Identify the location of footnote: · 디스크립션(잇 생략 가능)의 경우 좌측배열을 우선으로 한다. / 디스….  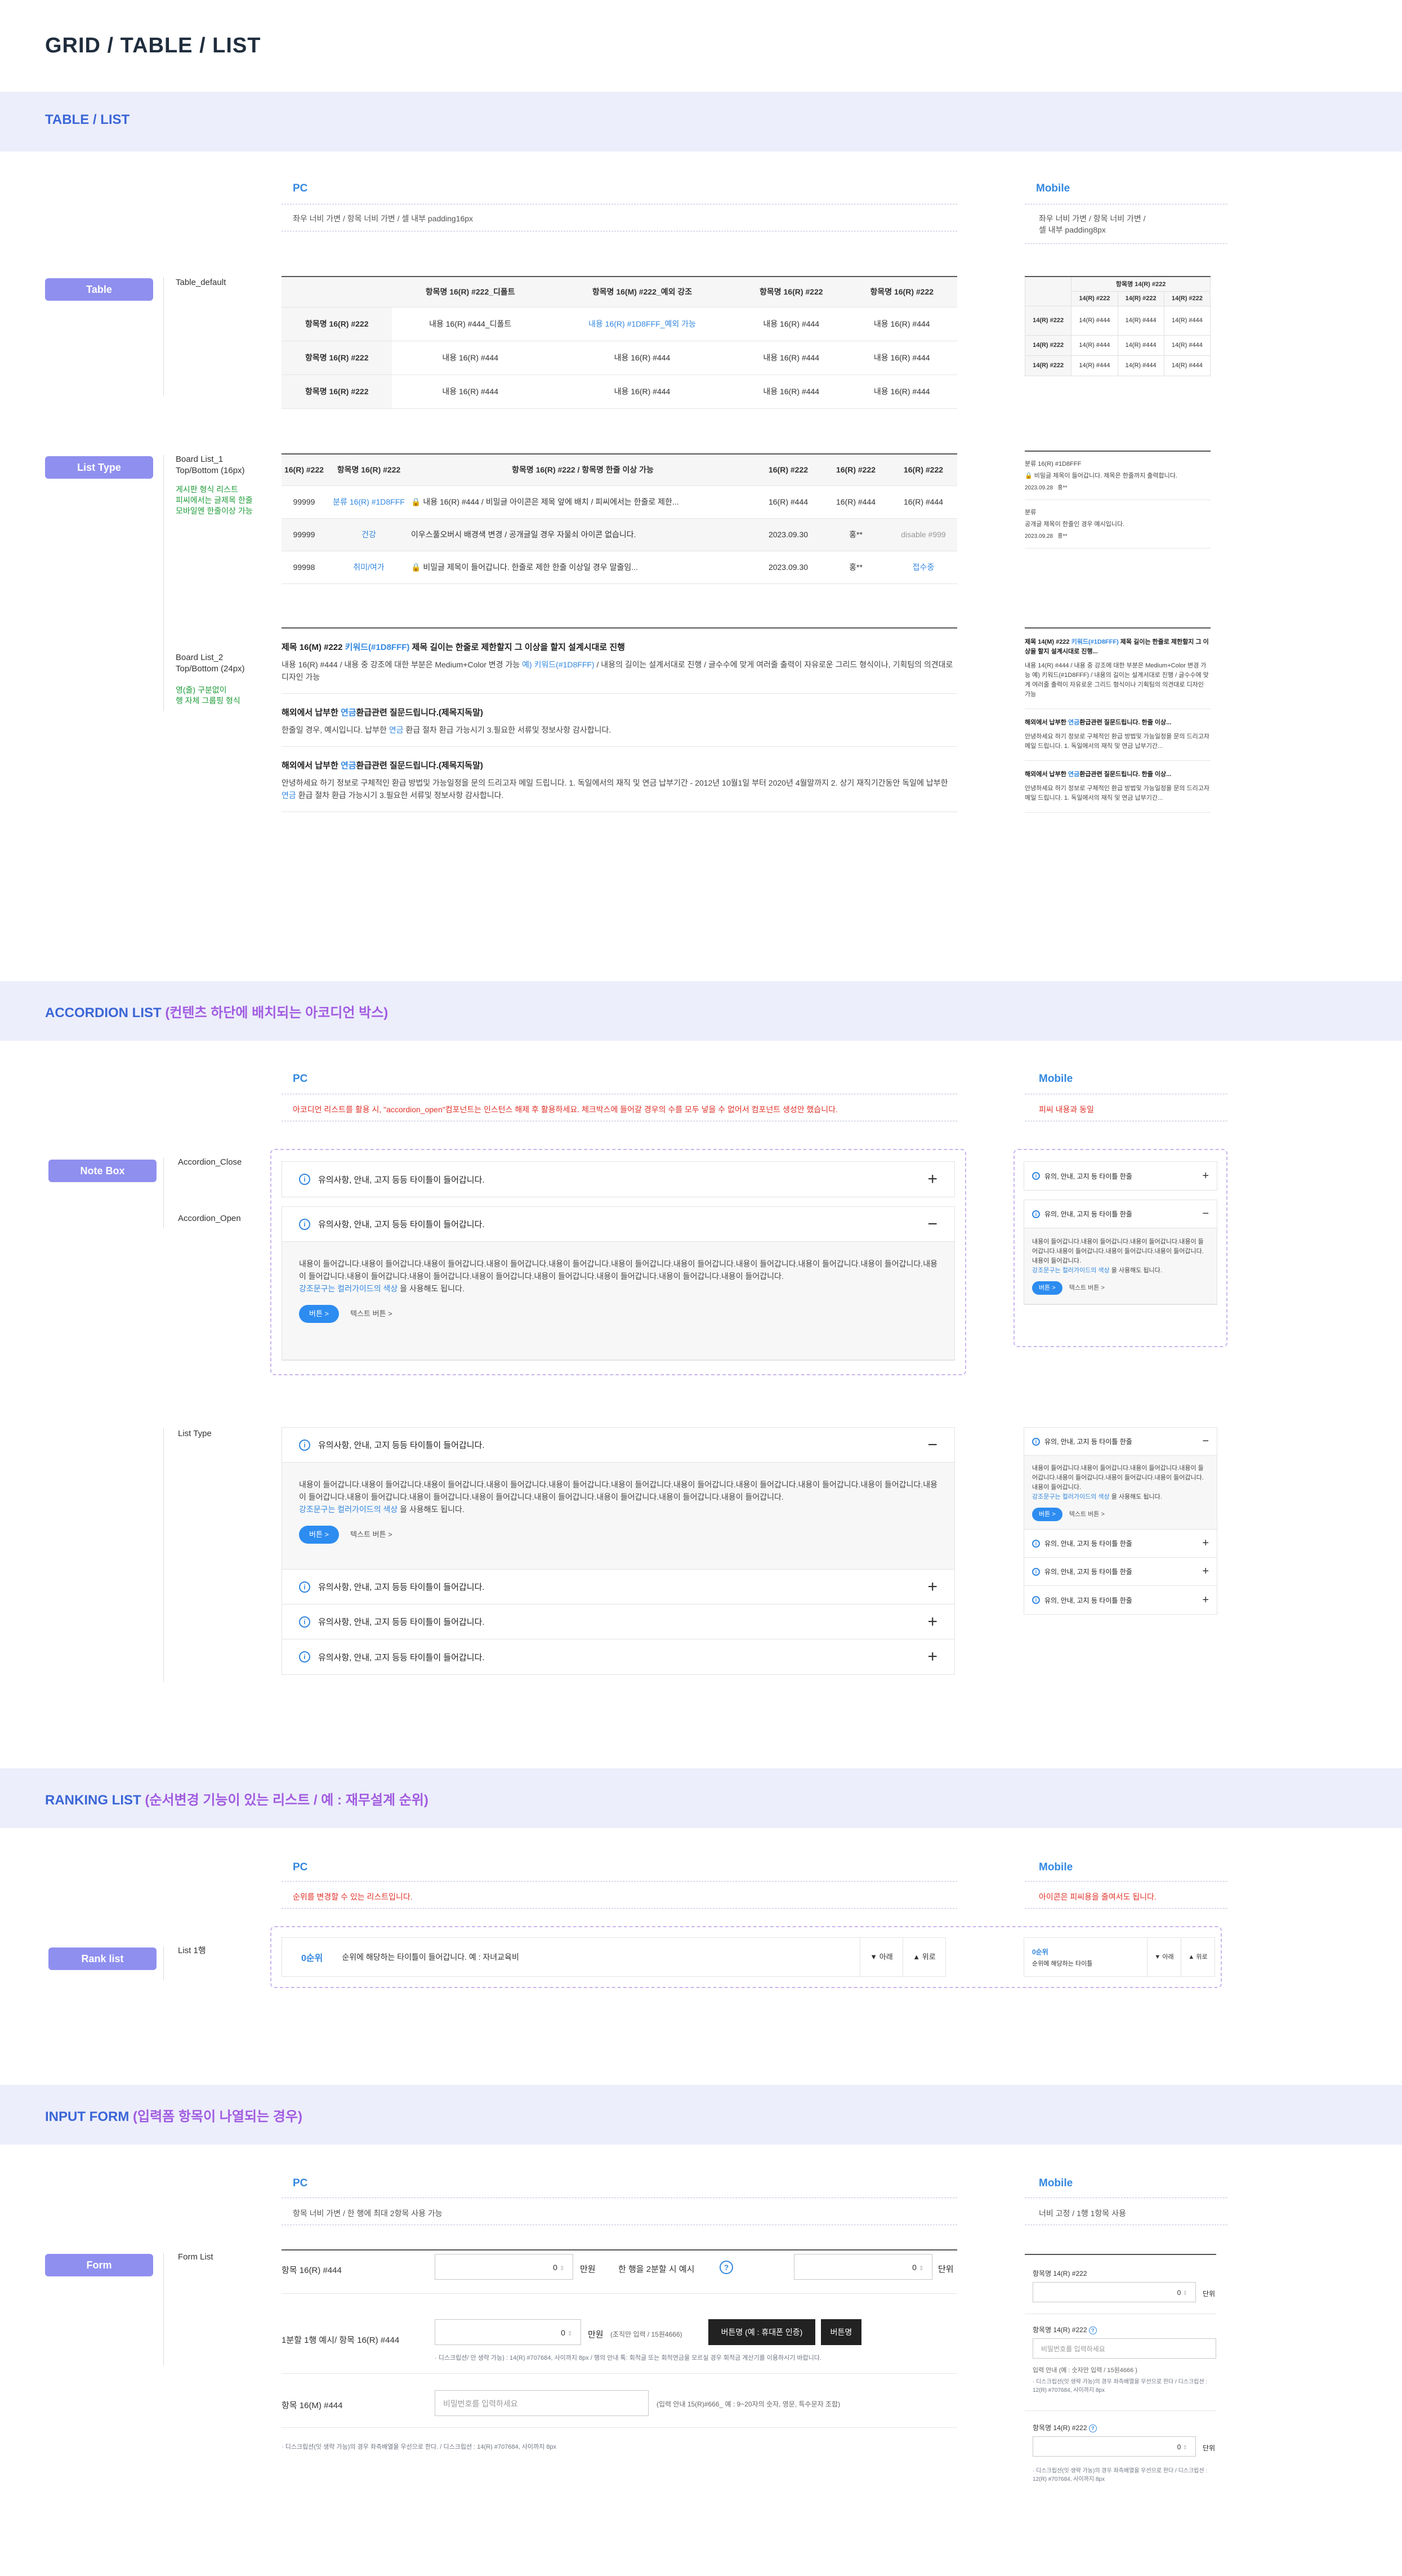
(419, 2447).